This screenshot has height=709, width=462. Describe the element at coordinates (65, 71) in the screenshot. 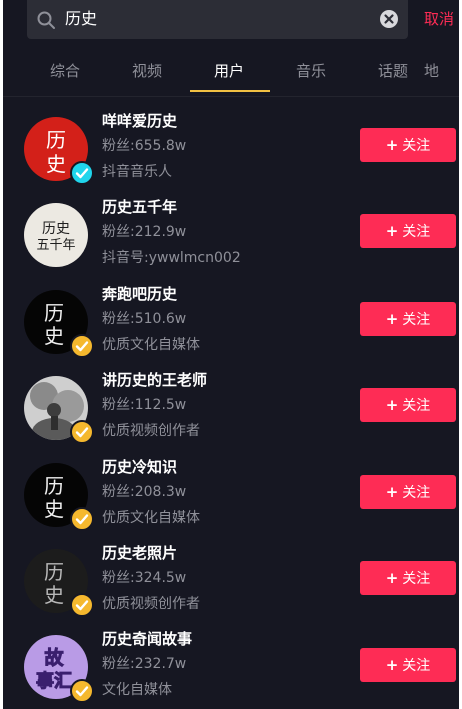

I see `tab-comprehensive: 综合` at that location.